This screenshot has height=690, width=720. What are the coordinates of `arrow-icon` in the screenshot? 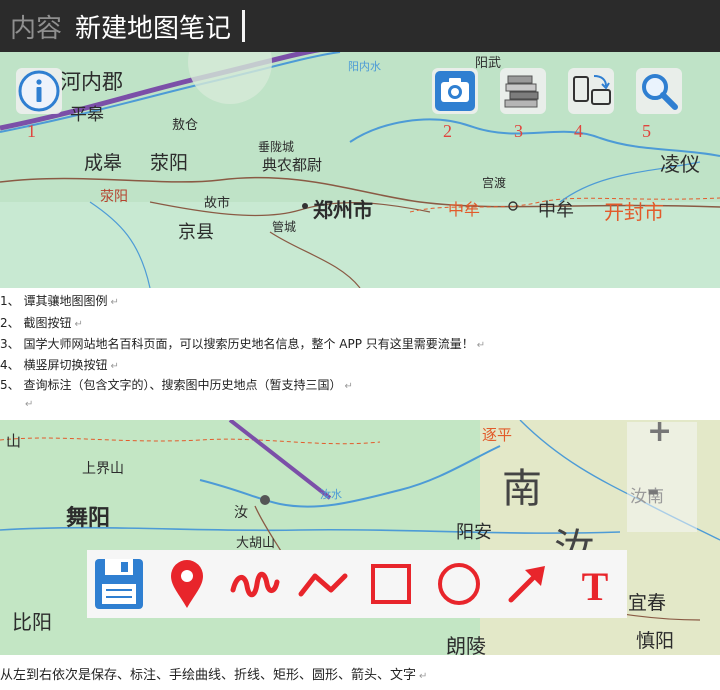 It's located at (526, 584).